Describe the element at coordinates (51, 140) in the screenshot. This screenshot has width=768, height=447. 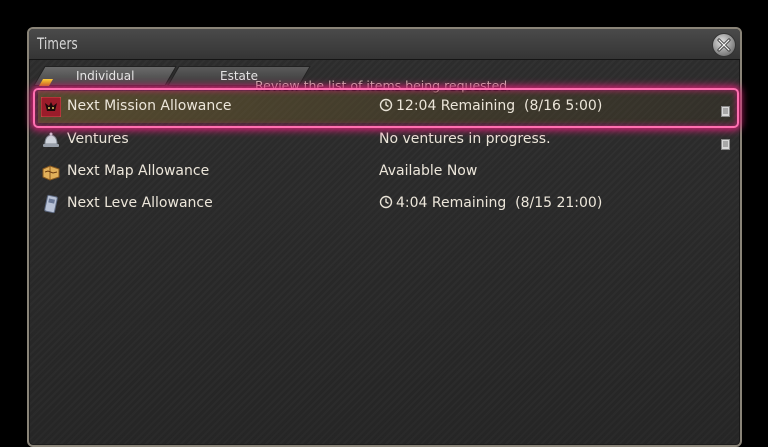
I see `bell-icon` at that location.